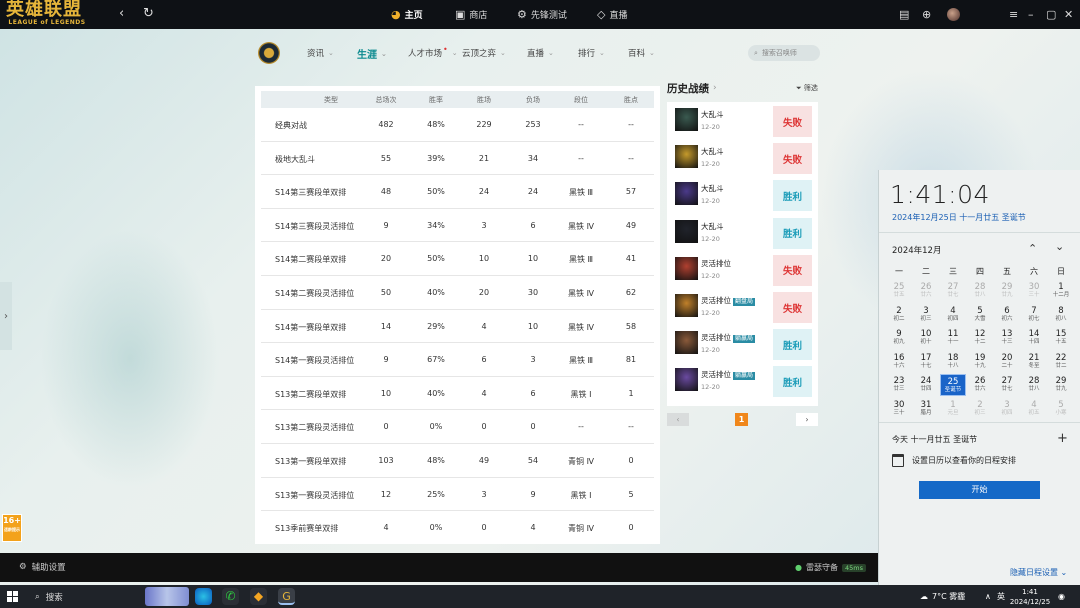  Describe the element at coordinates (980, 409) in the screenshot. I see `calendar-day: 2 初三` at that location.